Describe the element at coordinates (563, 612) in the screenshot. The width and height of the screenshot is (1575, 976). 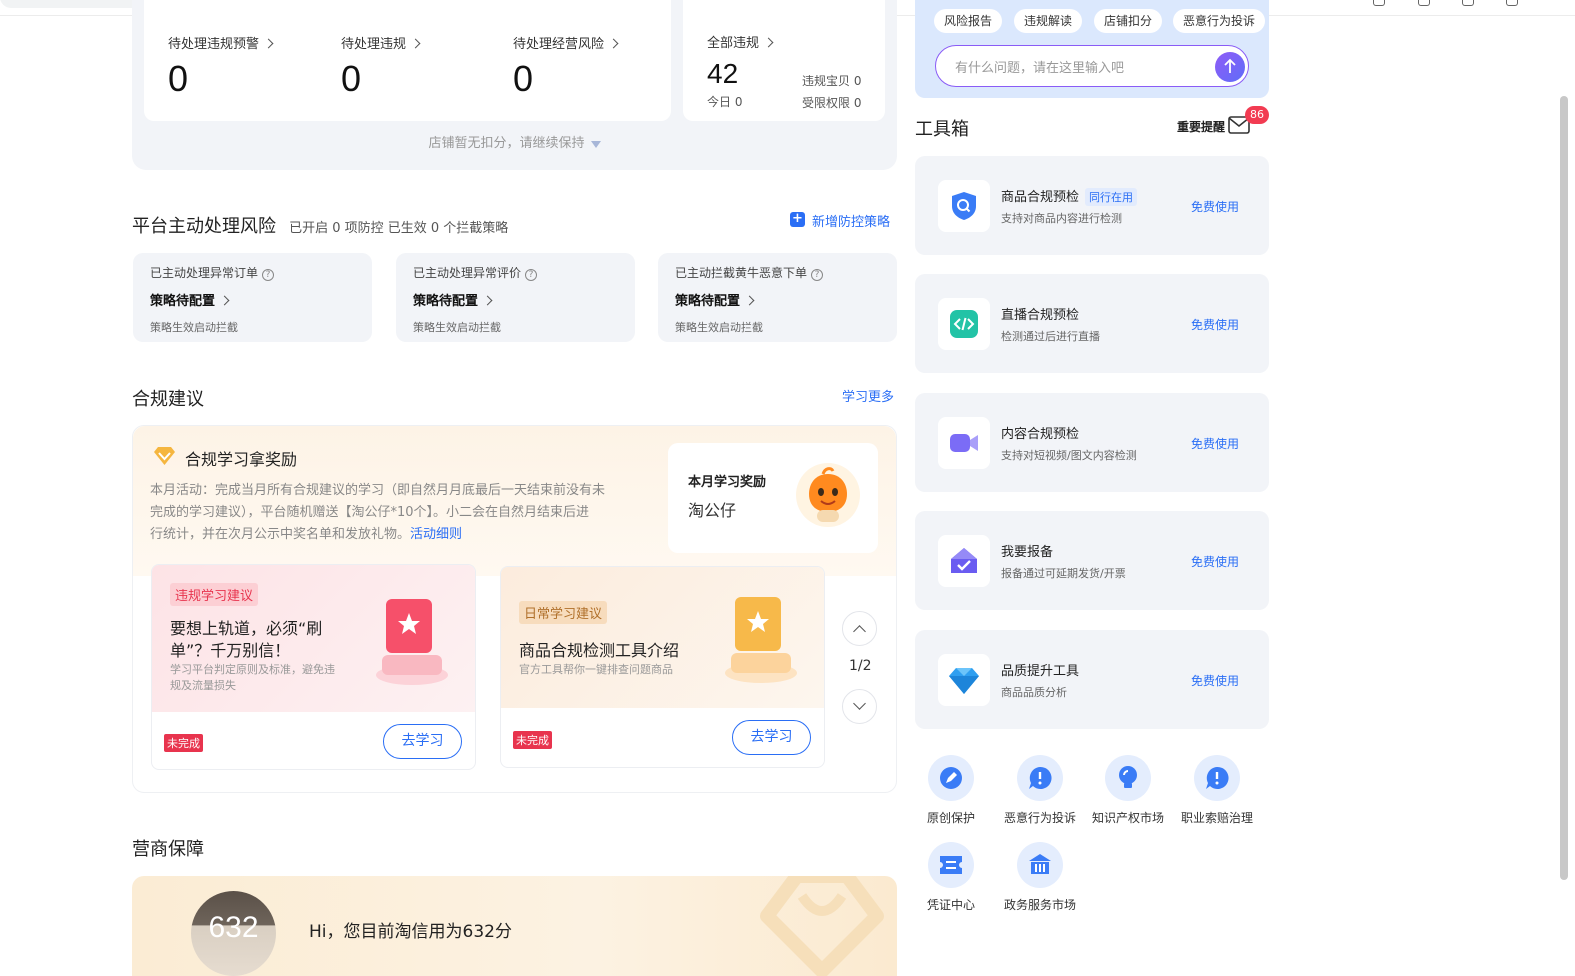
I see `card-tag: 日常学习建议` at that location.